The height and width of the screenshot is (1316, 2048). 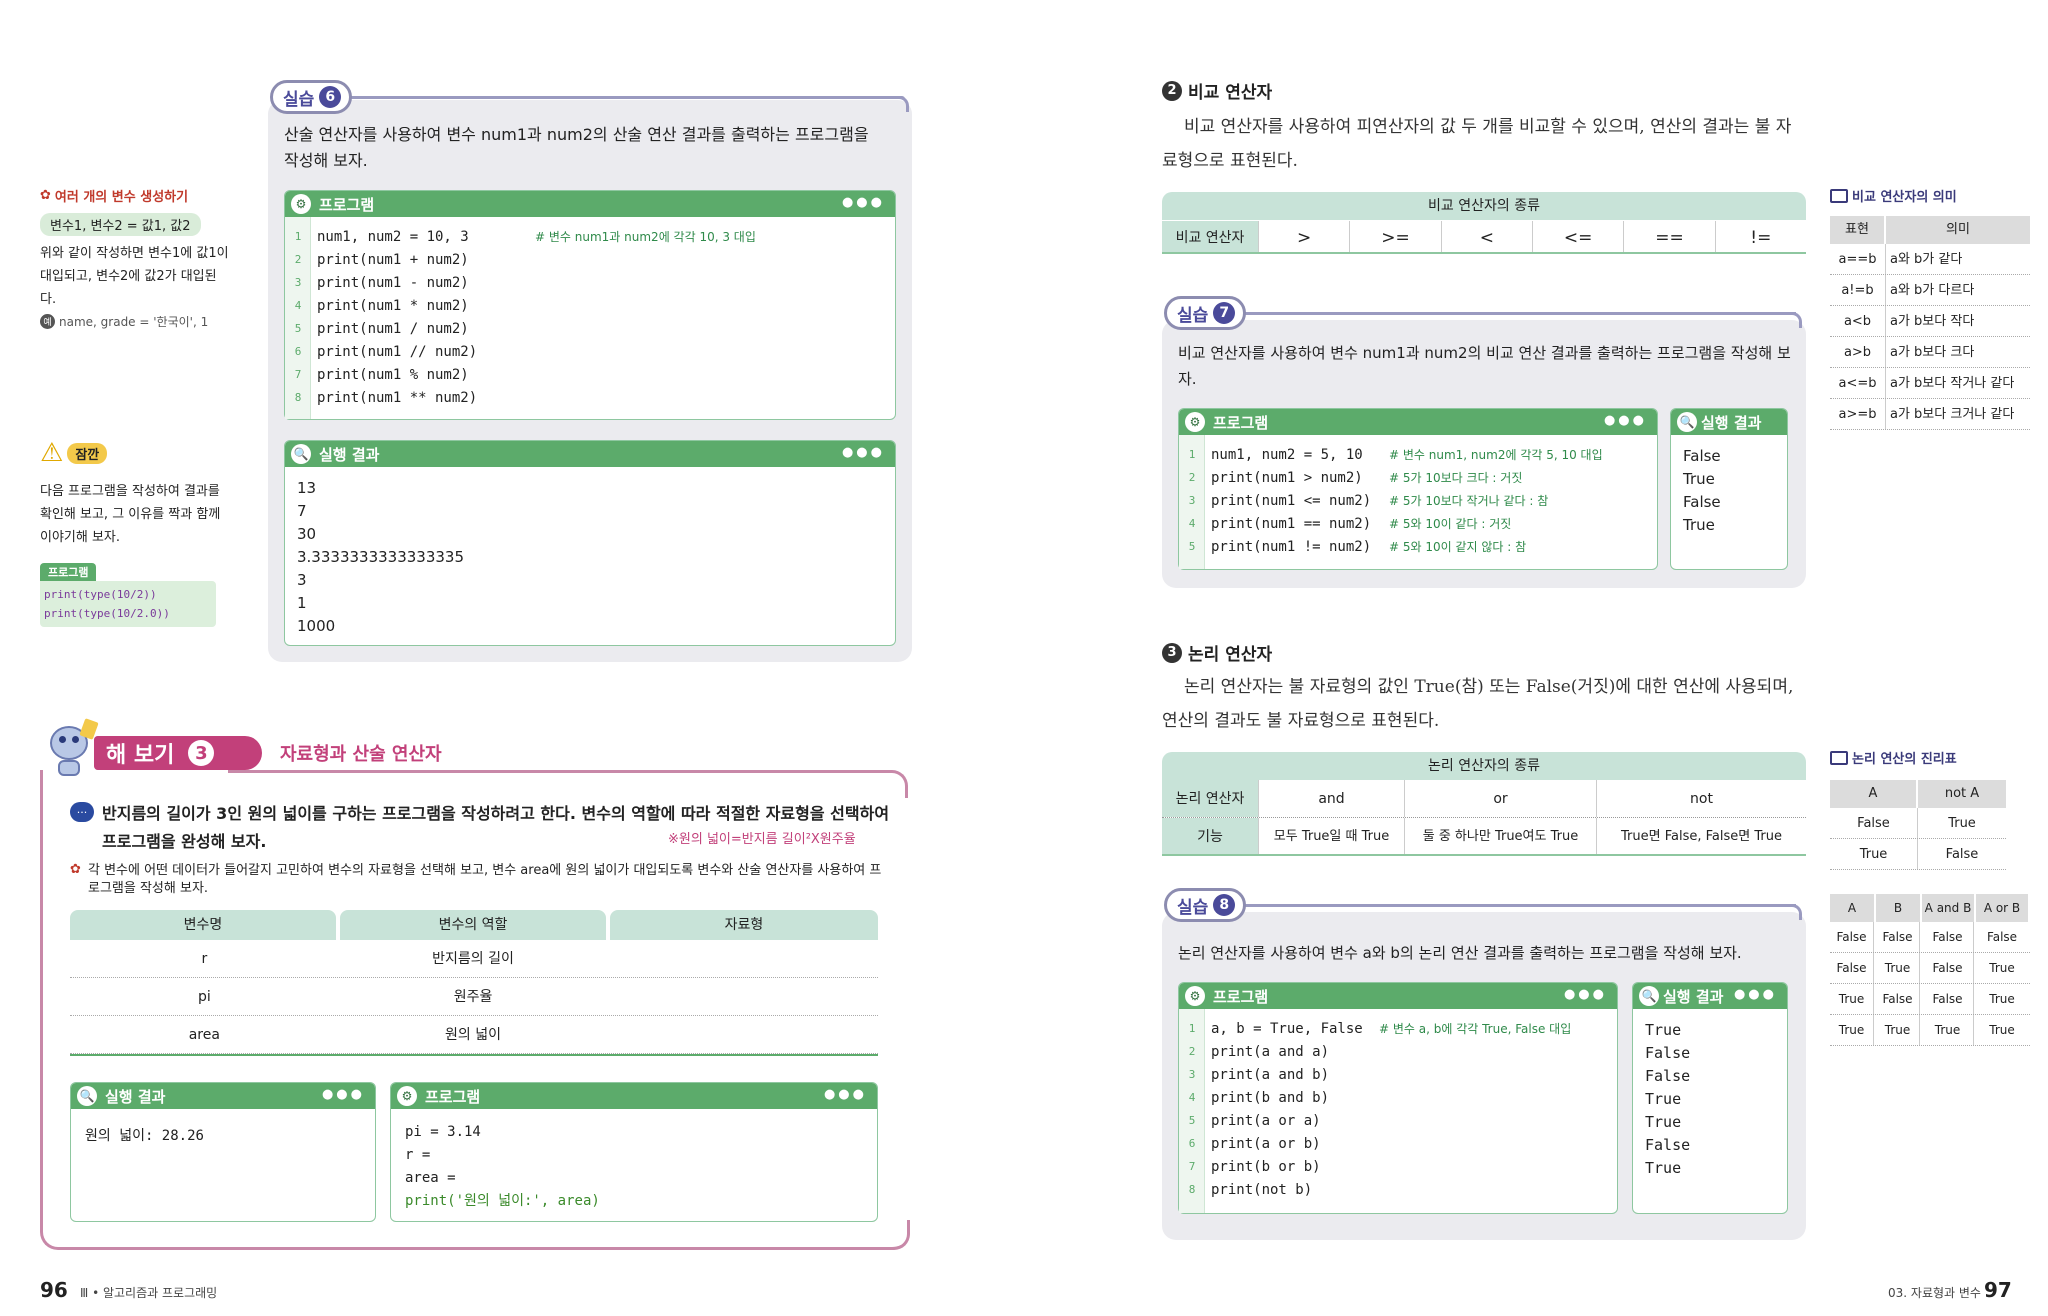 What do you see at coordinates (1205, 313) in the screenshot?
I see `practice-7-tag: 실습 7` at bounding box center [1205, 313].